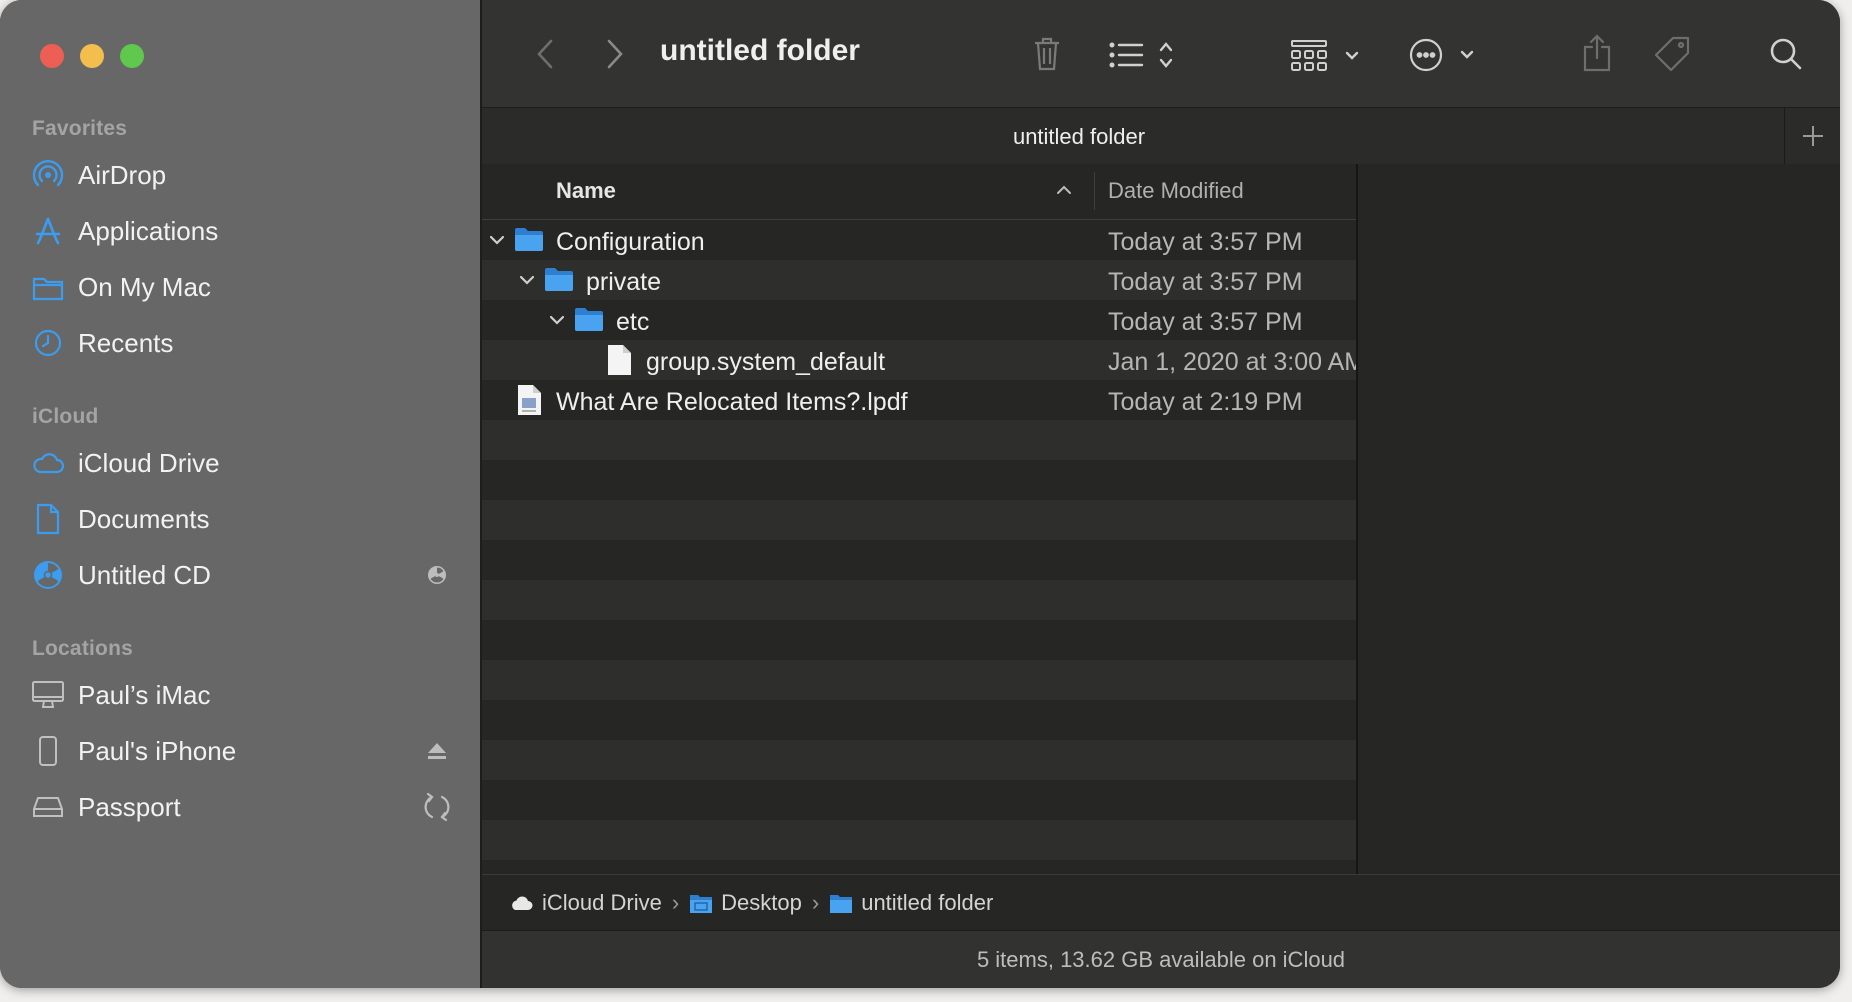 This screenshot has width=1852, height=1002. Describe the element at coordinates (732, 402) in the screenshot. I see `file-name: What Are Relocated Items?.lpdf` at that location.